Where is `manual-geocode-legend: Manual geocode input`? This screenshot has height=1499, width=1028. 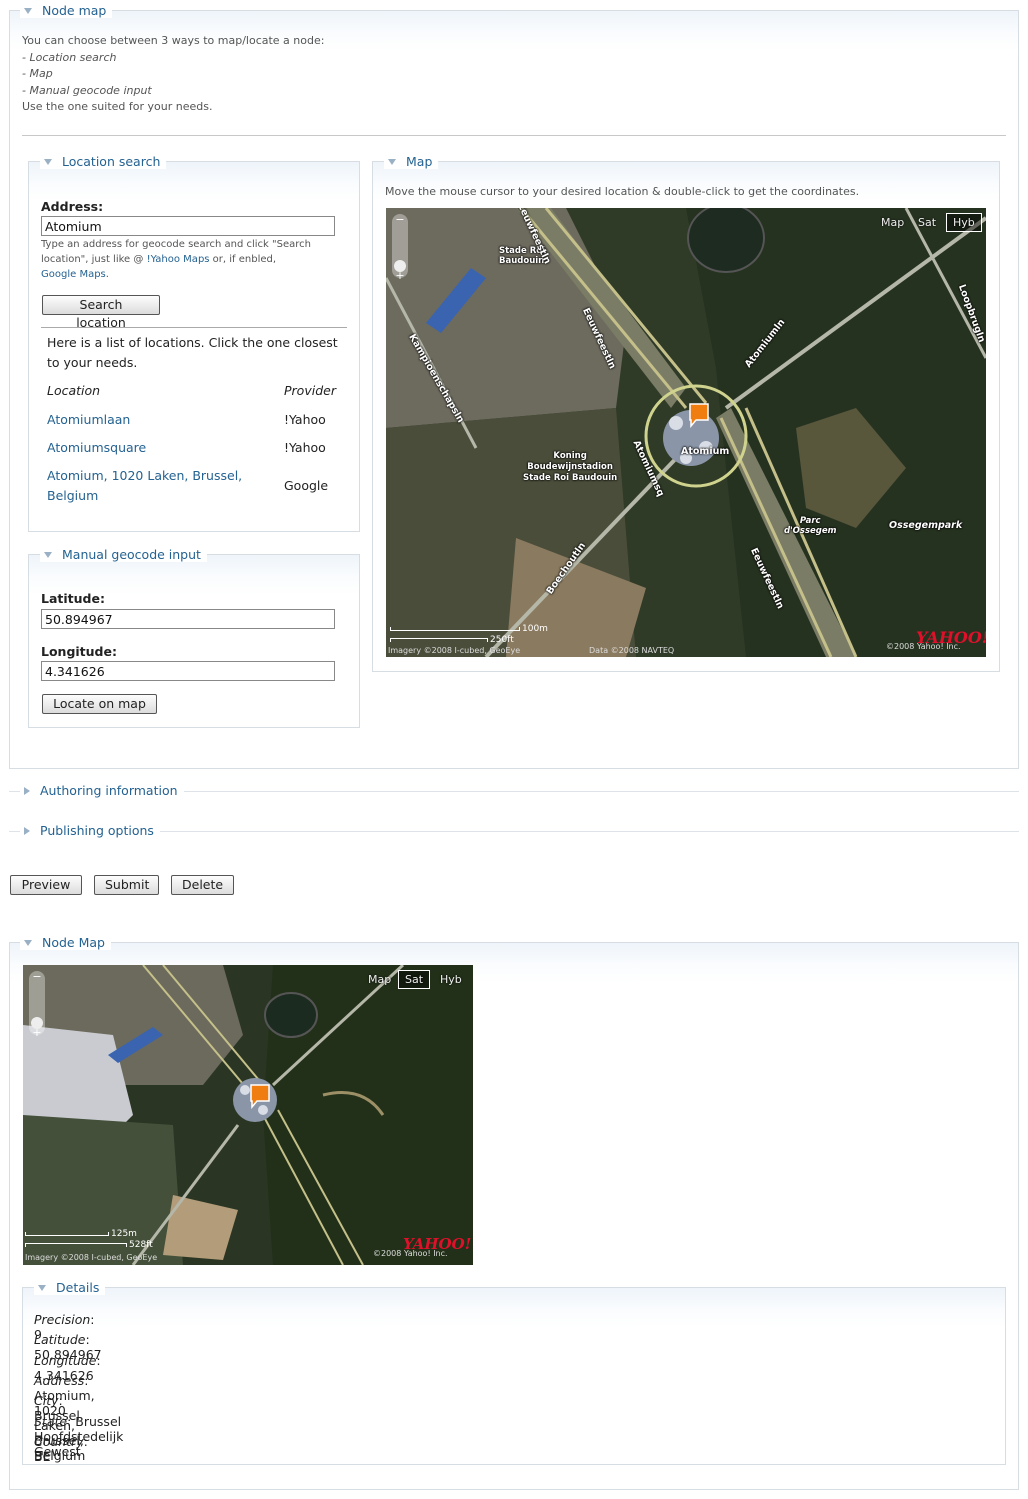 manual-geocode-legend: Manual geocode input is located at coordinates (123, 554).